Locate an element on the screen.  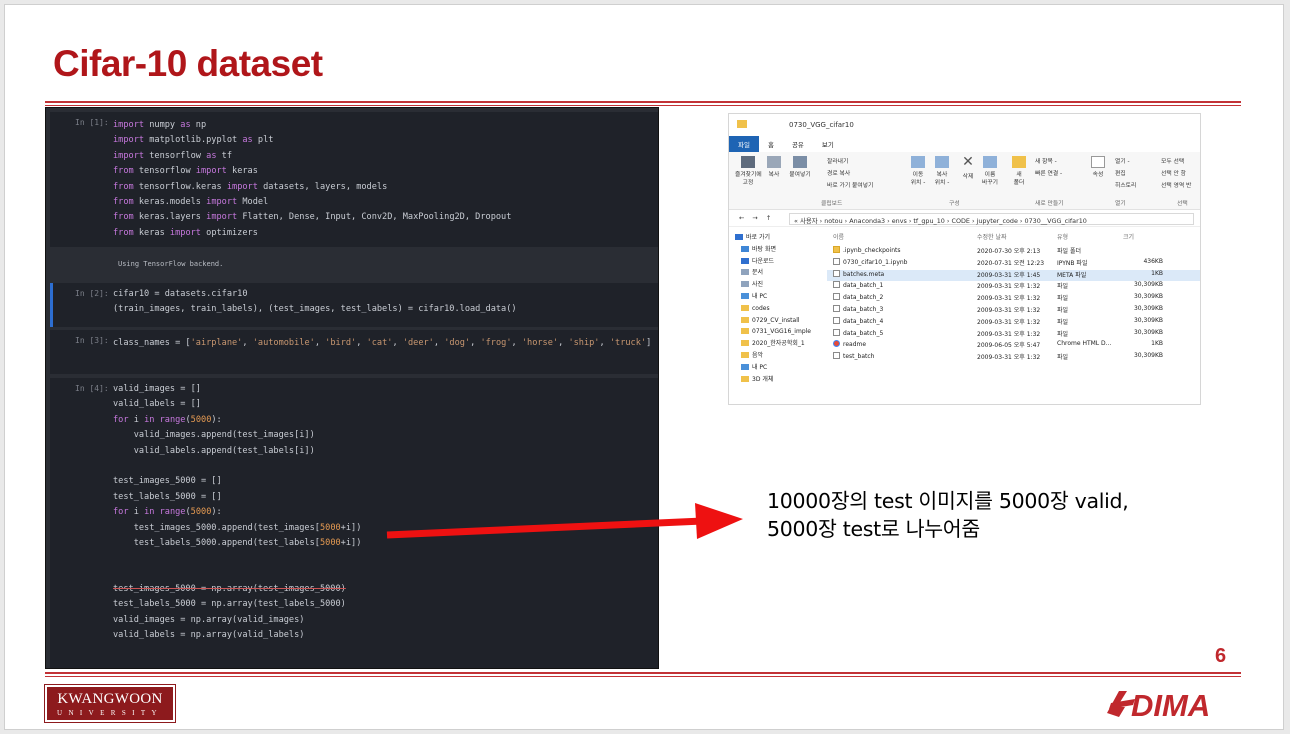
column-type: 유형 is located at coordinates (1062, 236).